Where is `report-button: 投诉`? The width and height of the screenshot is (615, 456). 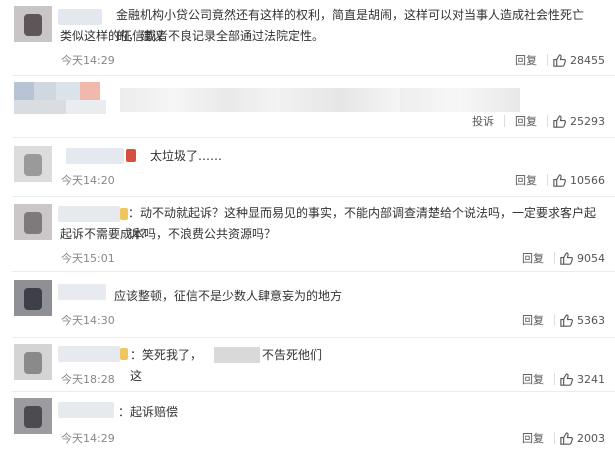
report-button: 投诉 is located at coordinates (483, 121).